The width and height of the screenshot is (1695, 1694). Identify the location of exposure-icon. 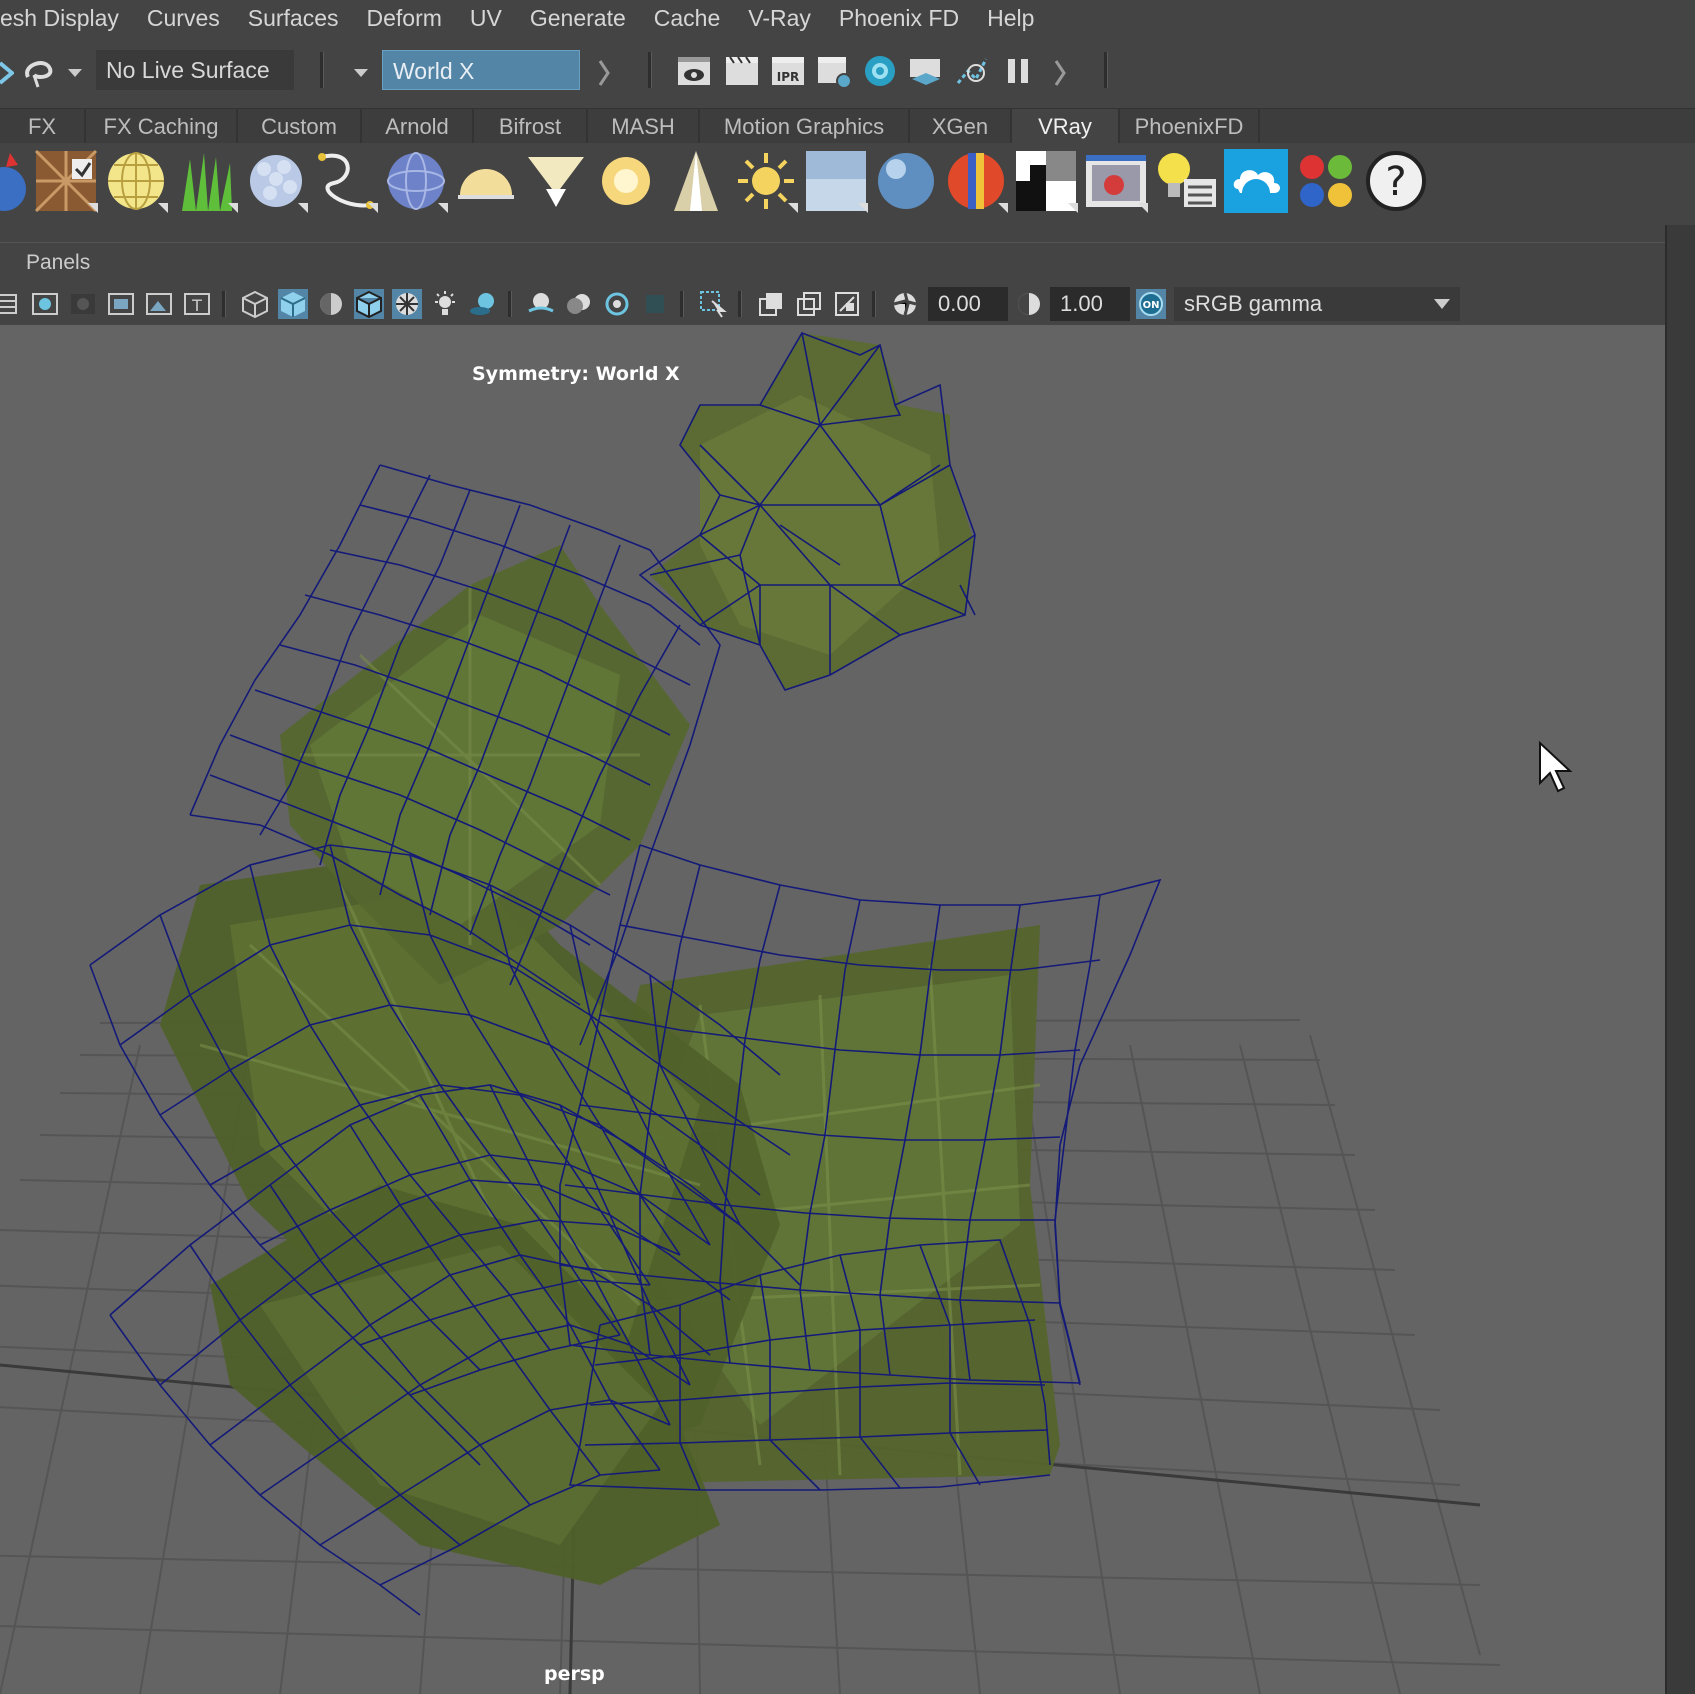
(905, 304).